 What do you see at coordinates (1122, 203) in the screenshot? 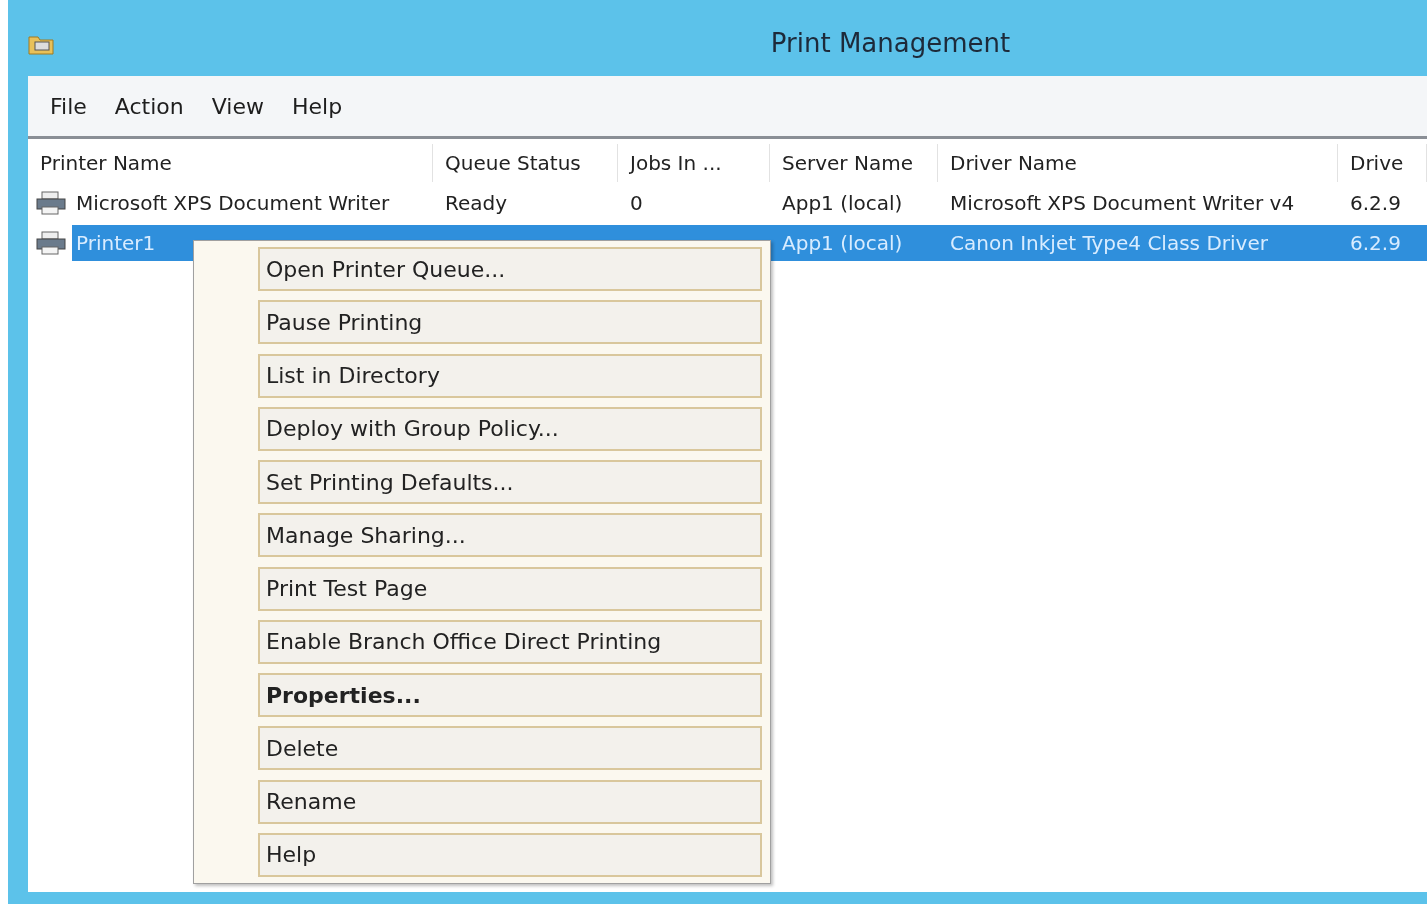
I see `table-cell-text: Microsoft XPS Document Writer v4` at bounding box center [1122, 203].